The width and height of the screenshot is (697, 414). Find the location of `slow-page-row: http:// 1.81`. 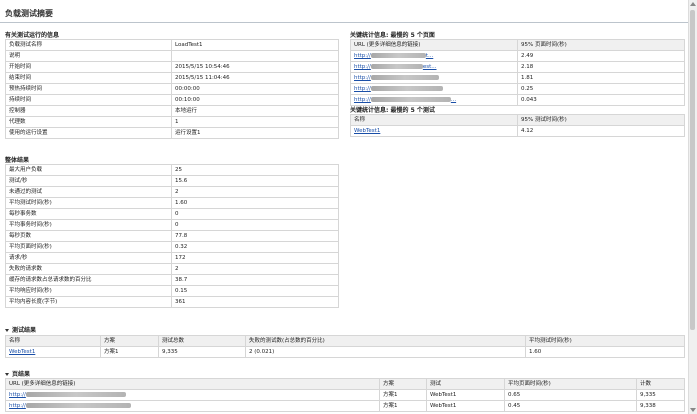

slow-page-row: http:// 1.81 is located at coordinates (517, 78).